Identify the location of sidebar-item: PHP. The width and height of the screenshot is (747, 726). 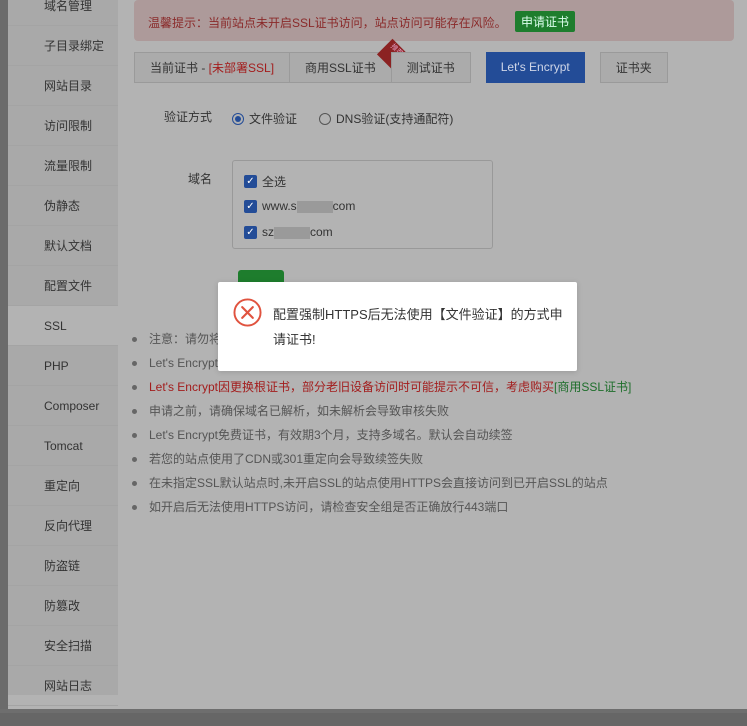
(63, 366).